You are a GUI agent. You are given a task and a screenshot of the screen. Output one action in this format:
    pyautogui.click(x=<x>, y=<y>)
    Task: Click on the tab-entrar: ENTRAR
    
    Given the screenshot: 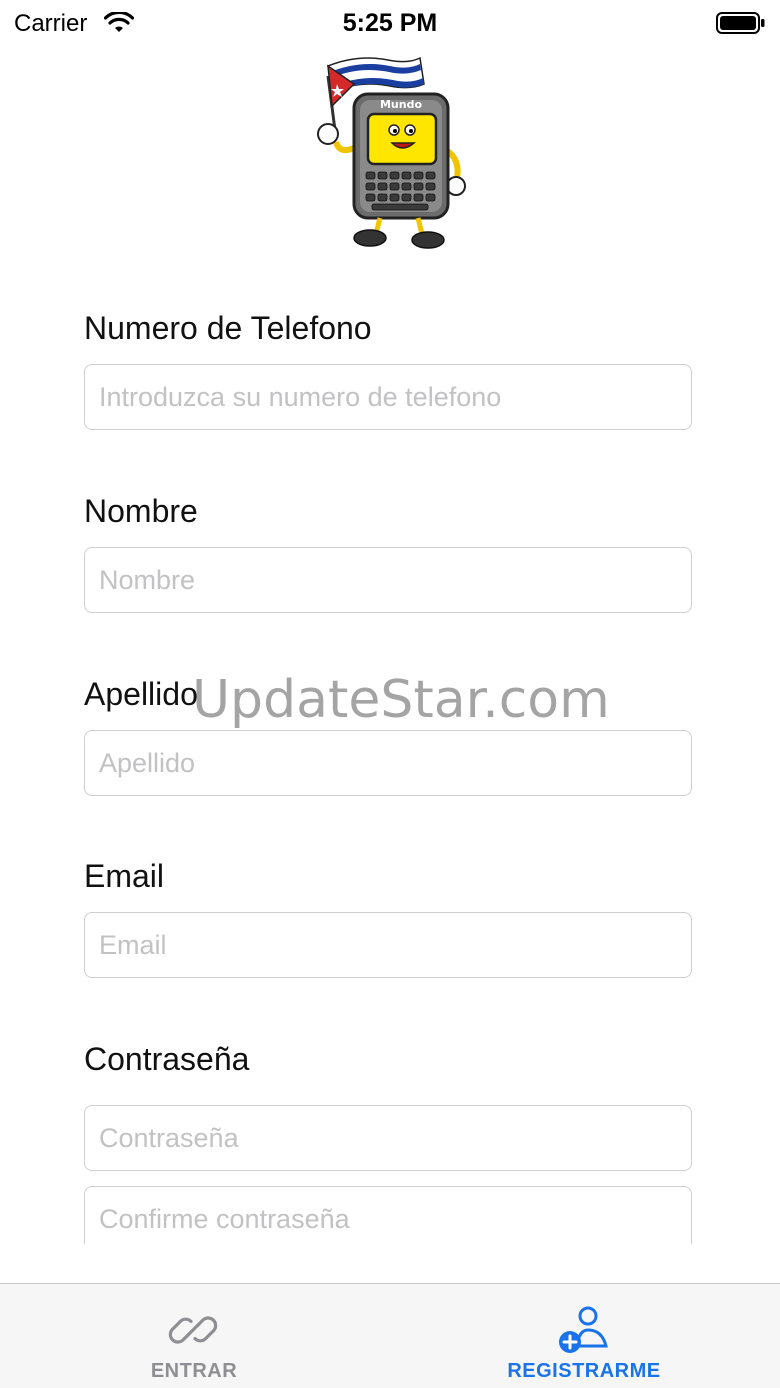 What is the action you would take?
    pyautogui.click(x=194, y=1336)
    